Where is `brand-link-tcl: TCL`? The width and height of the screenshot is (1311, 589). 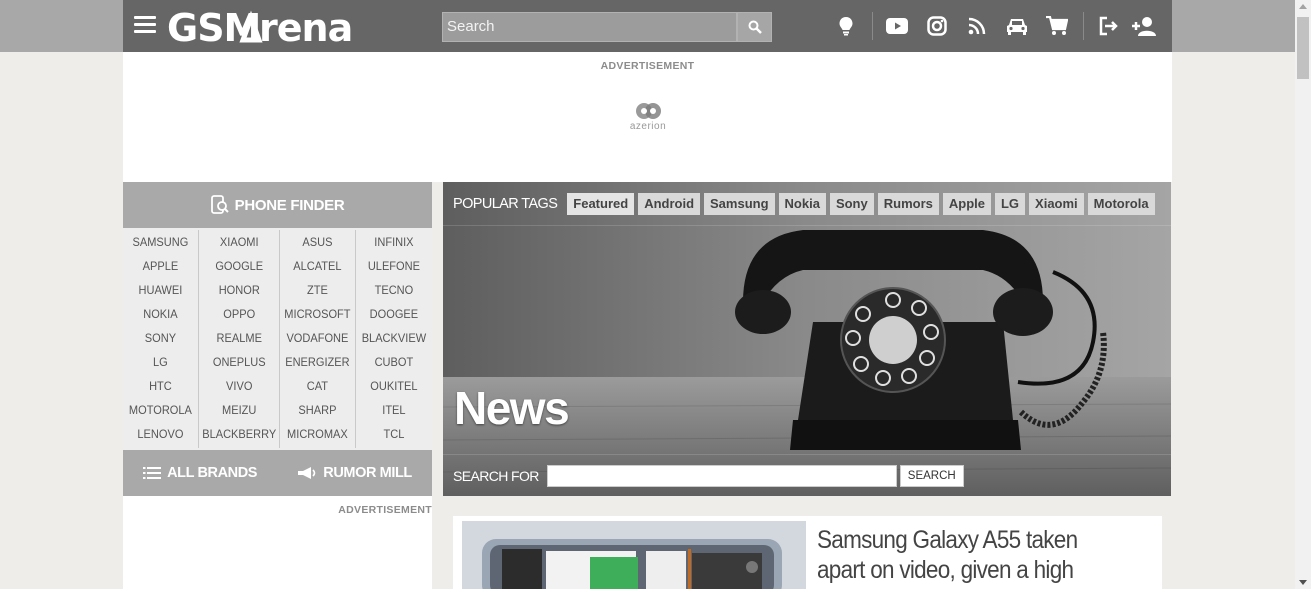
brand-link-tcl: TCL is located at coordinates (394, 434).